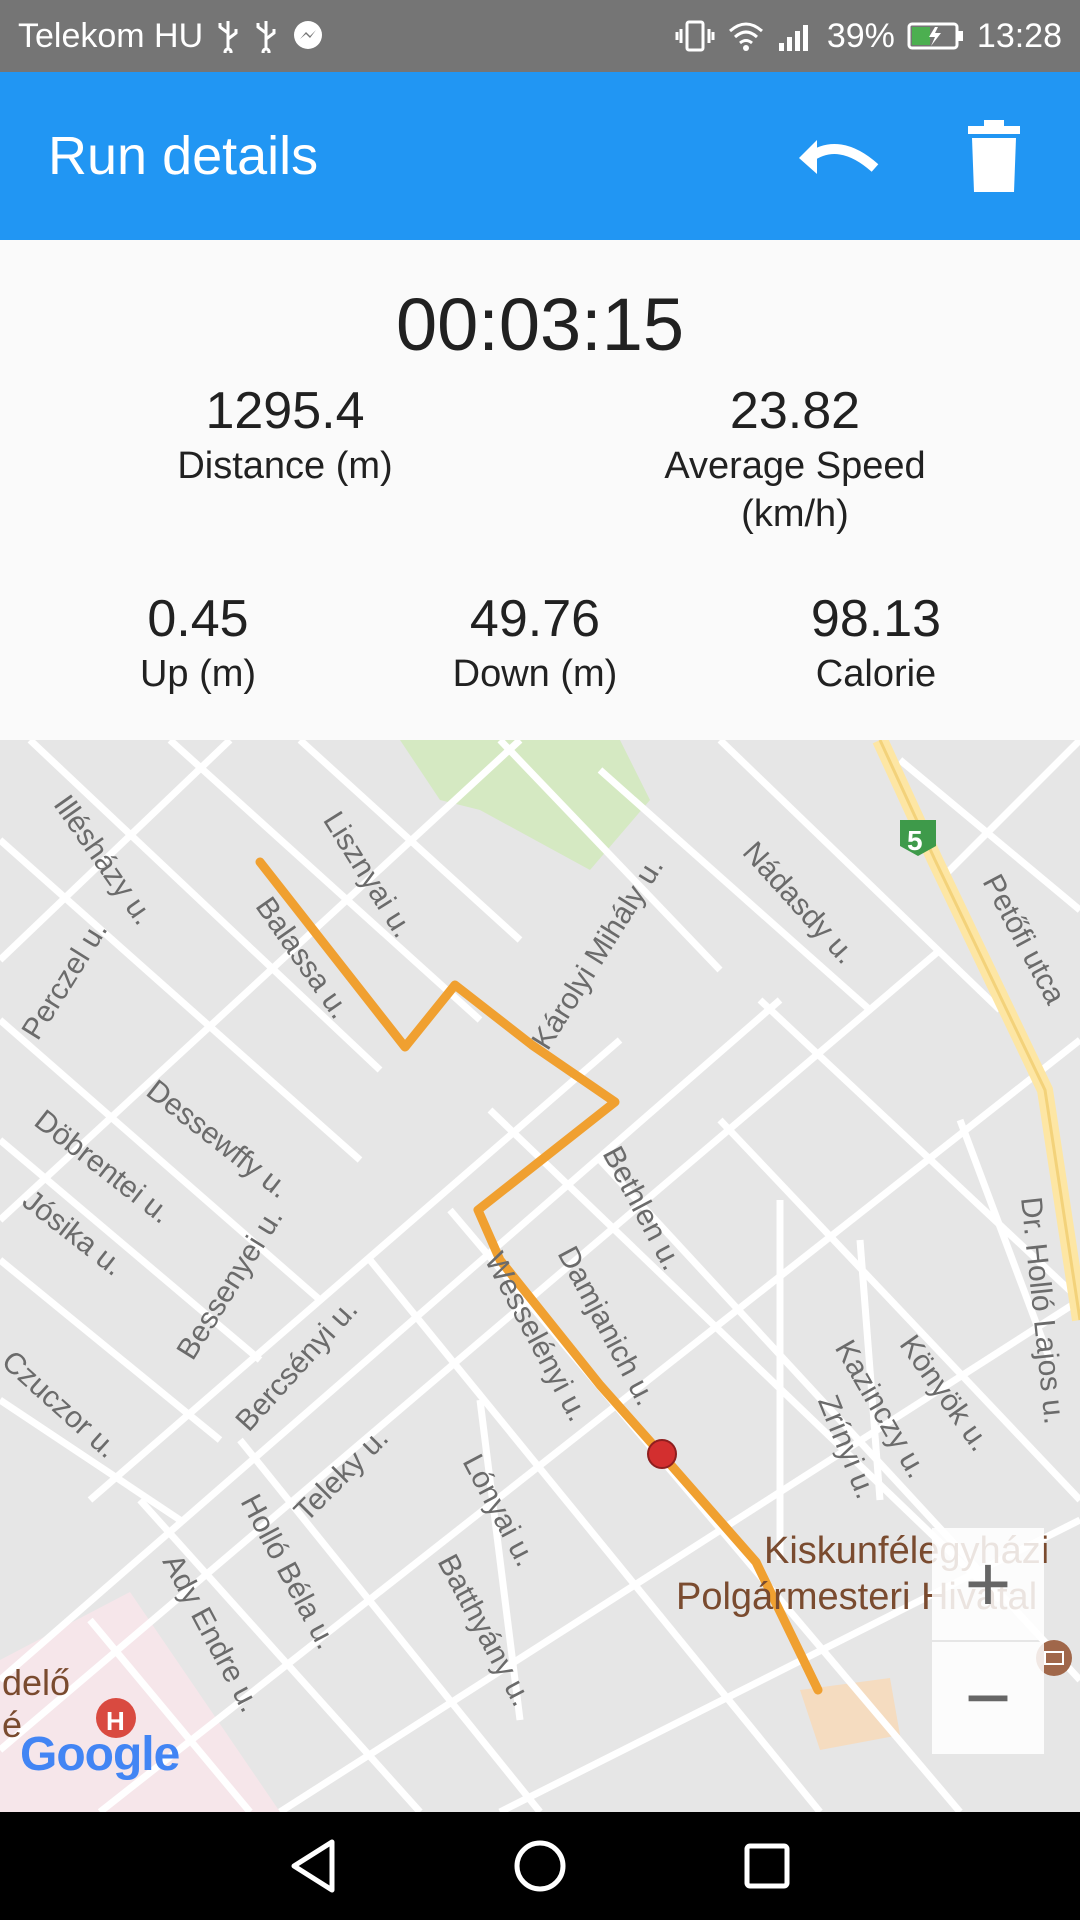 This screenshot has height=1920, width=1080. I want to click on up-stat: 0.45 Up (m), so click(198, 643).